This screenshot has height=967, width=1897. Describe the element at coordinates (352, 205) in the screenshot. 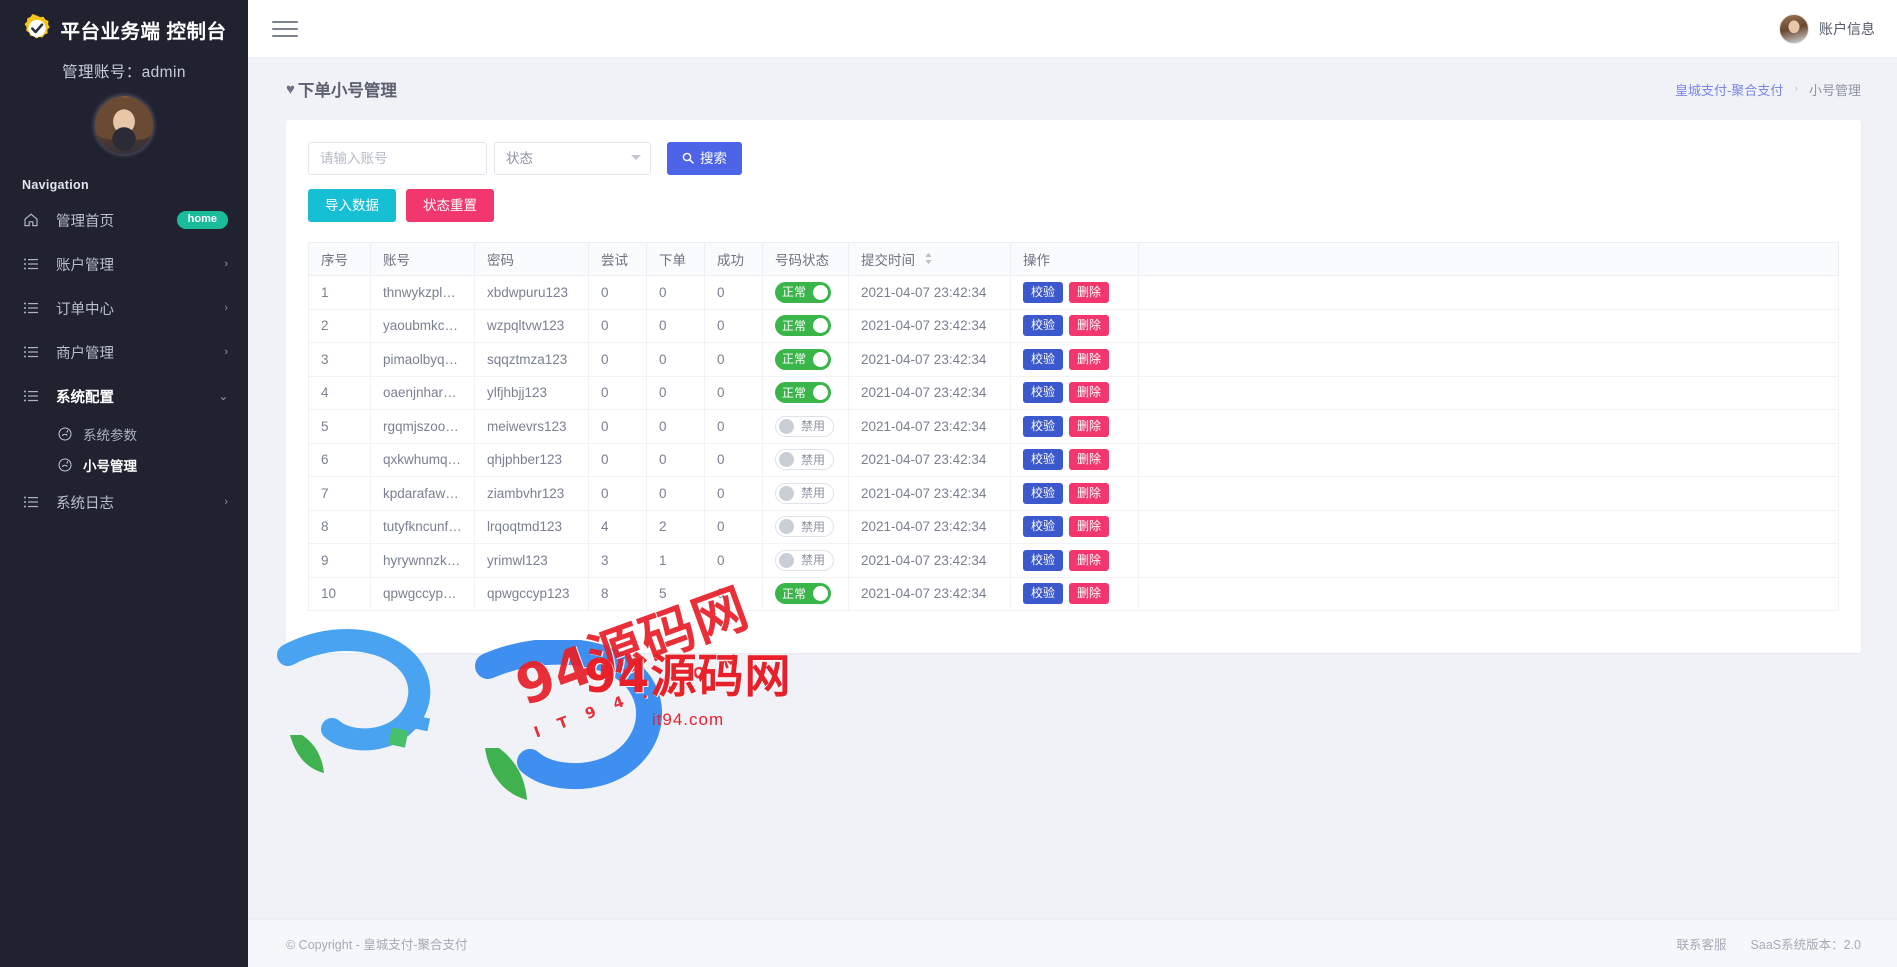

I see `import-data-button: 导入数据` at that location.